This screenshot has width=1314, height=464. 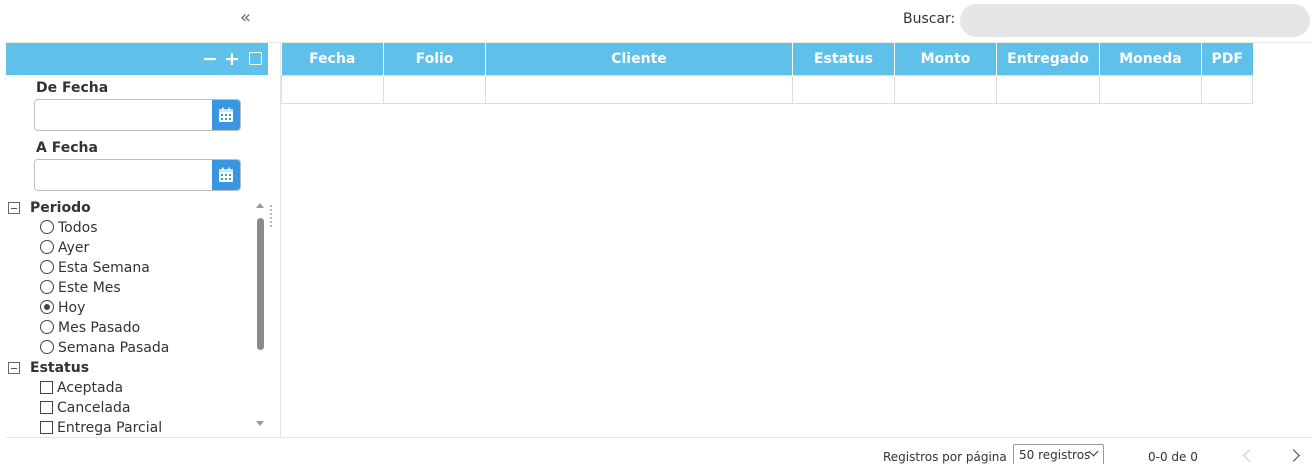 I want to click on estatus-option-aceptada: Aceptada, so click(x=131, y=388).